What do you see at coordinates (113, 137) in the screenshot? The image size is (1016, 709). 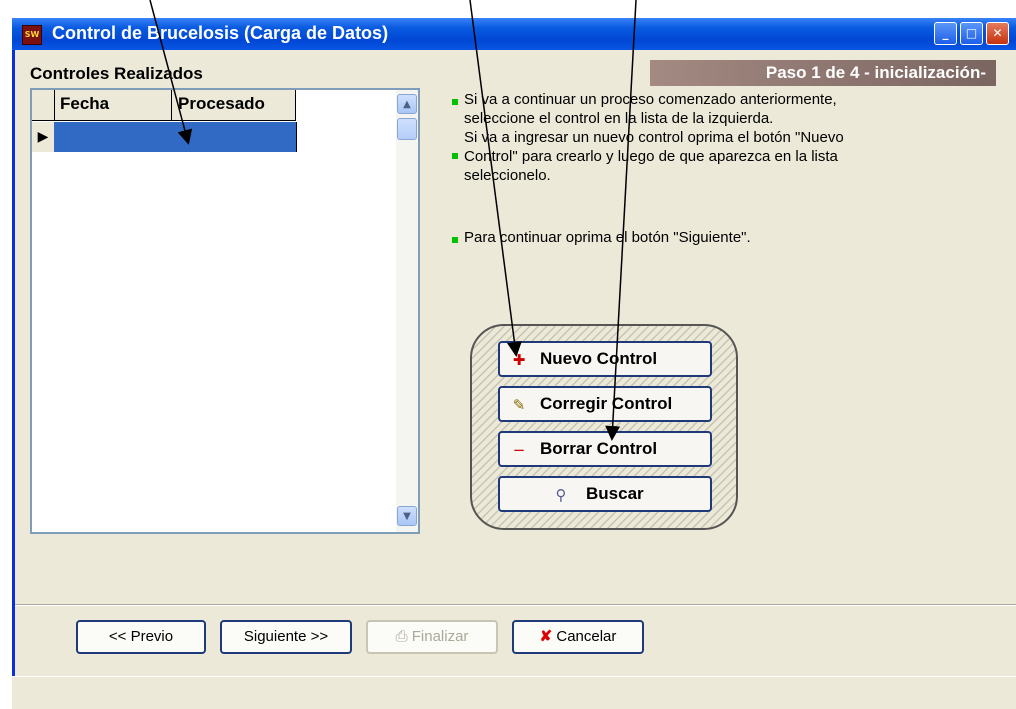 I see `cell-fecha` at bounding box center [113, 137].